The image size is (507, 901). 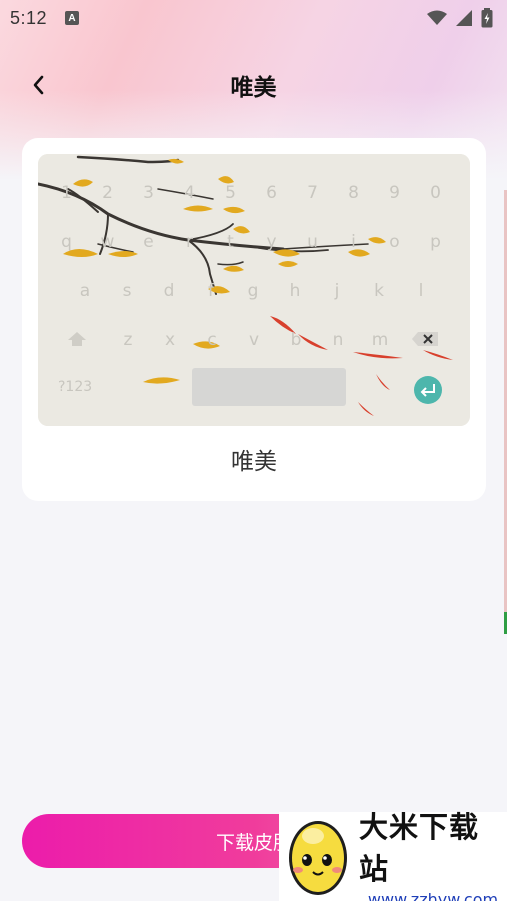 I want to click on wifi-icon, so click(x=437, y=17).